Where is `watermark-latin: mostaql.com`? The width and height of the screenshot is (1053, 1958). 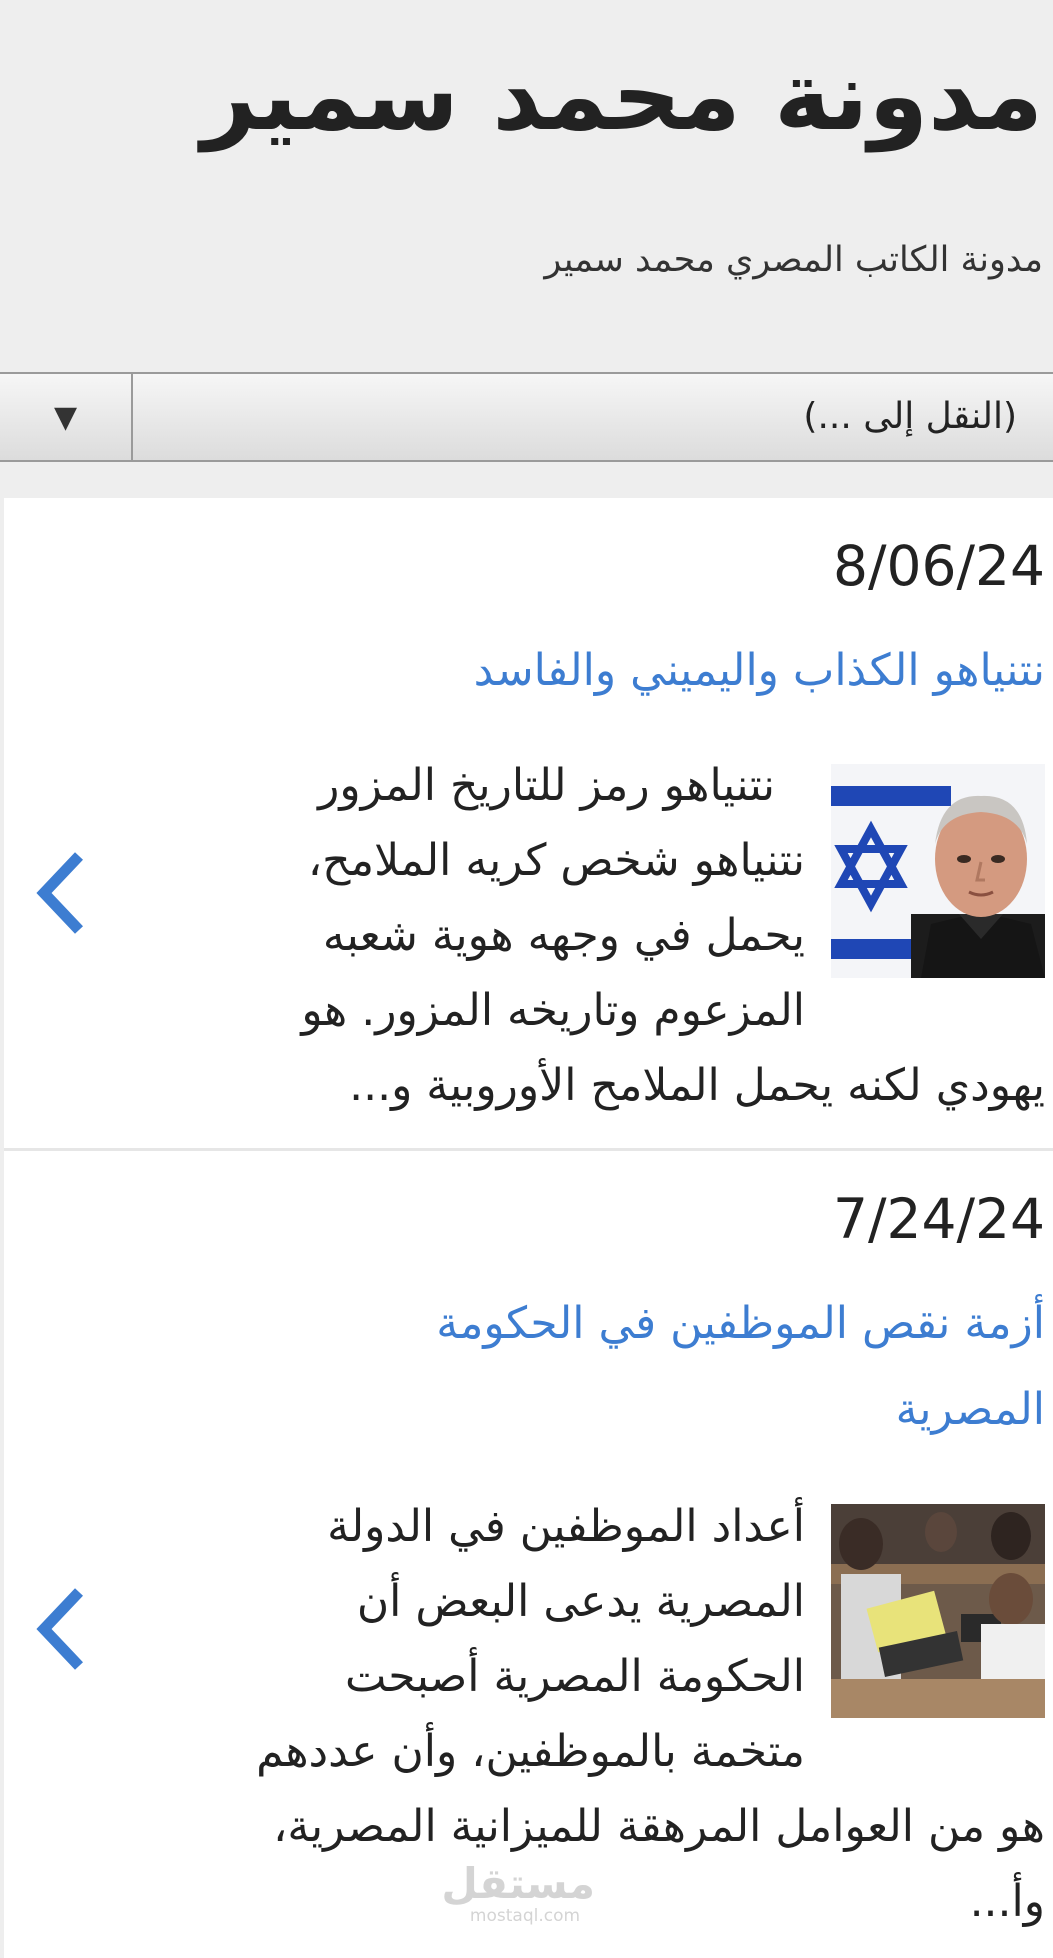 watermark-latin: mostaql.com is located at coordinates (525, 1916).